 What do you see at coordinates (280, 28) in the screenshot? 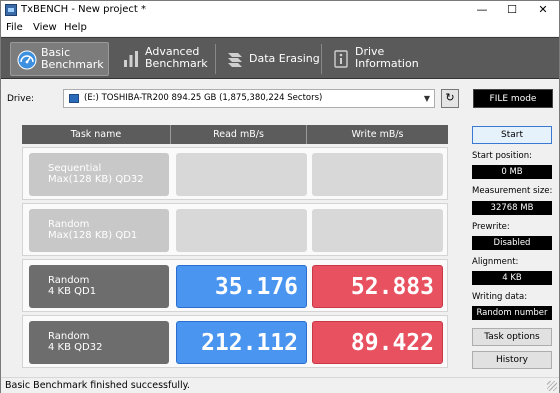
I see `menu-bar: File View Help` at bounding box center [280, 28].